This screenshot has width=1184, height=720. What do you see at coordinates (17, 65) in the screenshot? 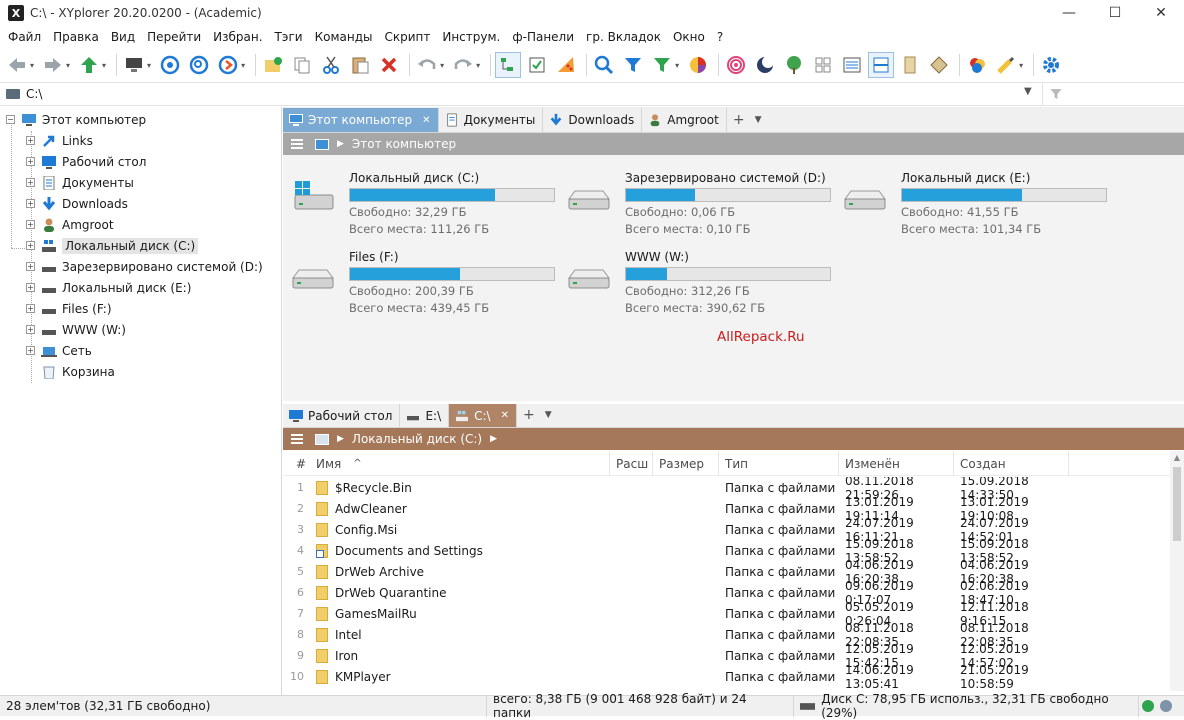
I see `back-icon` at bounding box center [17, 65].